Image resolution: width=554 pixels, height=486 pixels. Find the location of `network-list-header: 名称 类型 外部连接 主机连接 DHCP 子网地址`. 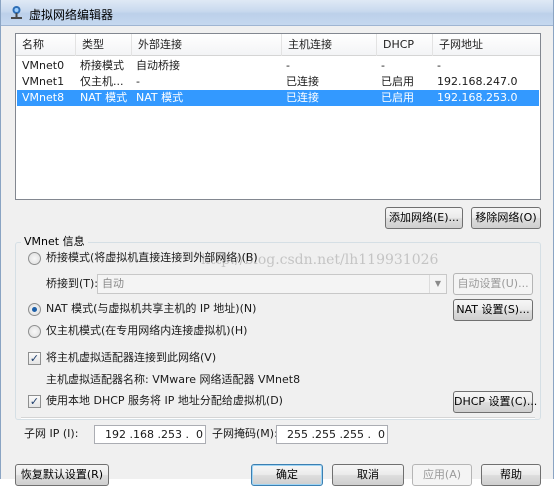

network-list-header: 名称 类型 外部连接 主机连接 DHCP 子网地址 is located at coordinates (278, 45).